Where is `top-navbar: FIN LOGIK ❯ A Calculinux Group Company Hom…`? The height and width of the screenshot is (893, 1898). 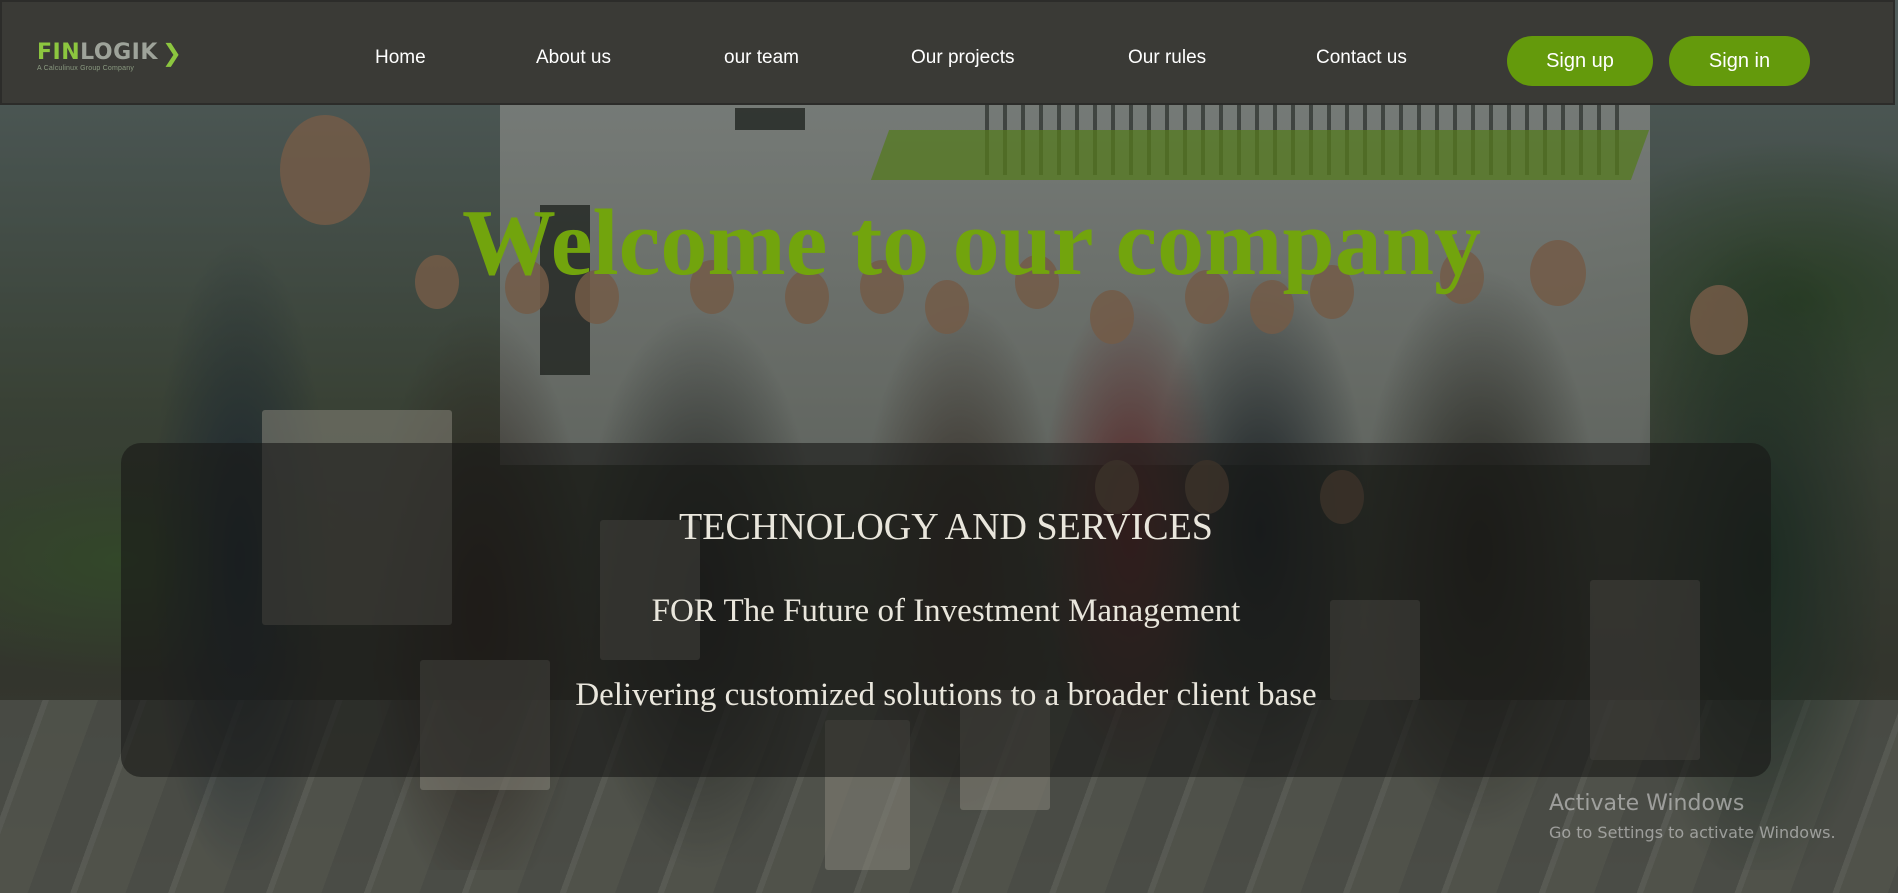
top-navbar: FIN LOGIK ❯ A Calculinux Group Company Hom… is located at coordinates (947, 52).